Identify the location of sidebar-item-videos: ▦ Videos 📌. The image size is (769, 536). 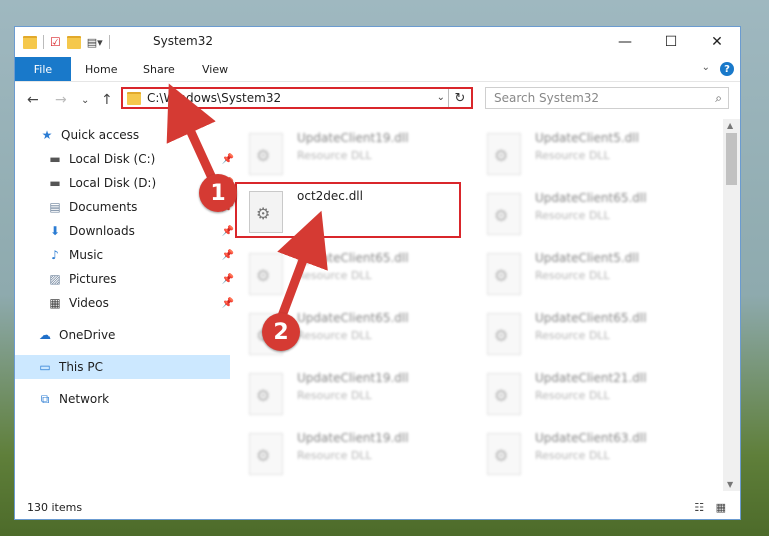
(127, 303).